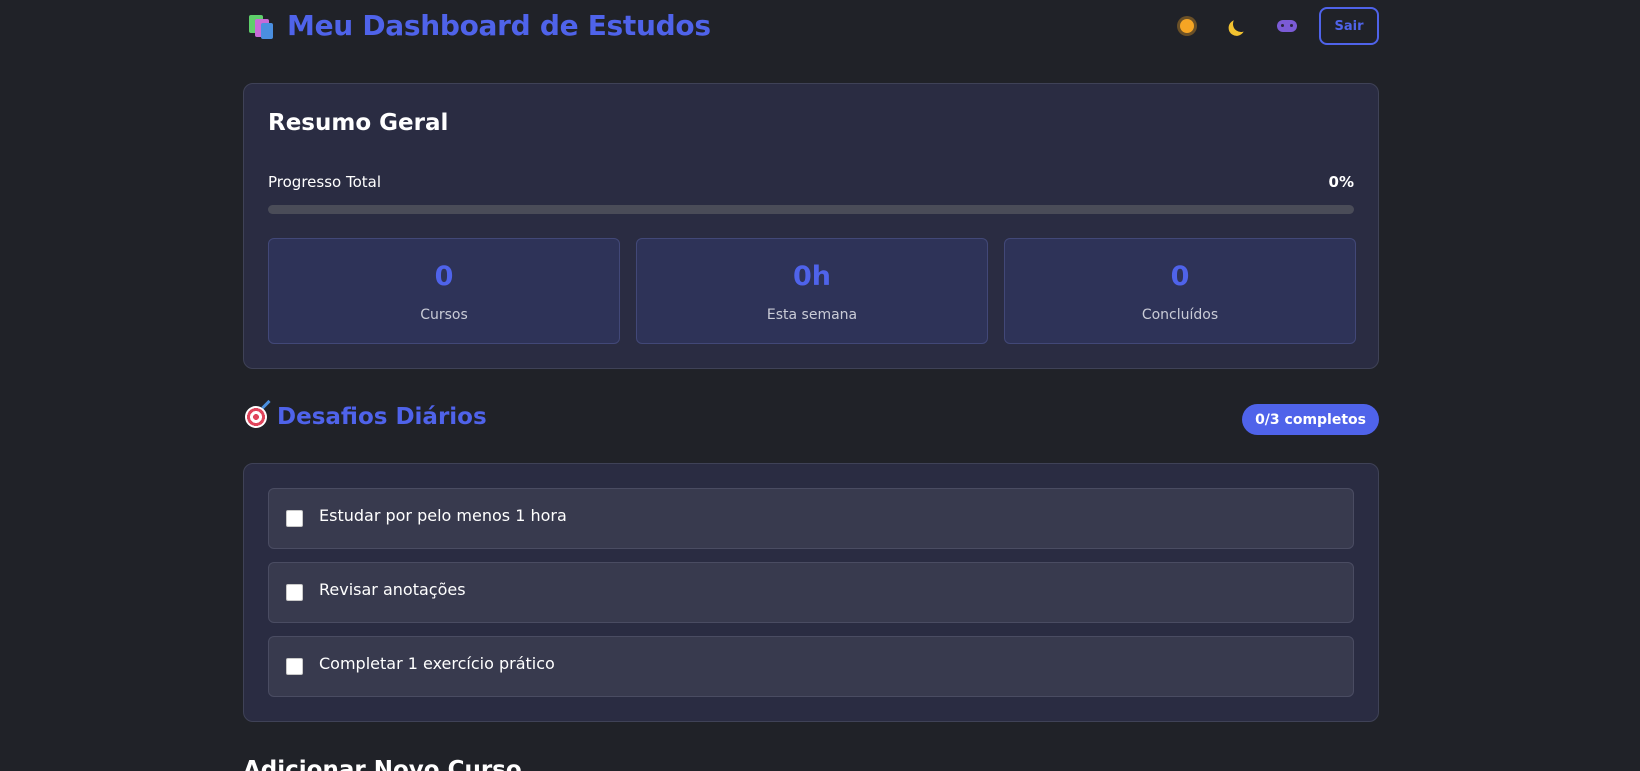  I want to click on challenges-heading: Desafios Diários, so click(366, 417).